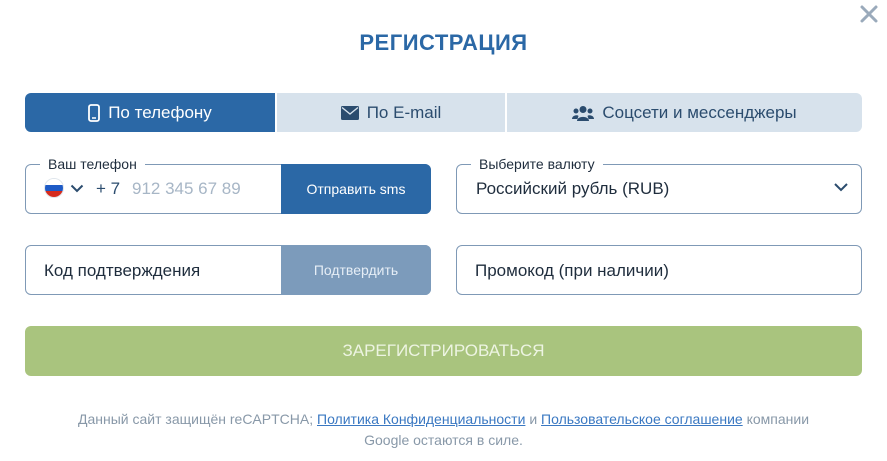 The height and width of the screenshot is (461, 887). I want to click on phone-legend: Ваш телефон, so click(92, 164).